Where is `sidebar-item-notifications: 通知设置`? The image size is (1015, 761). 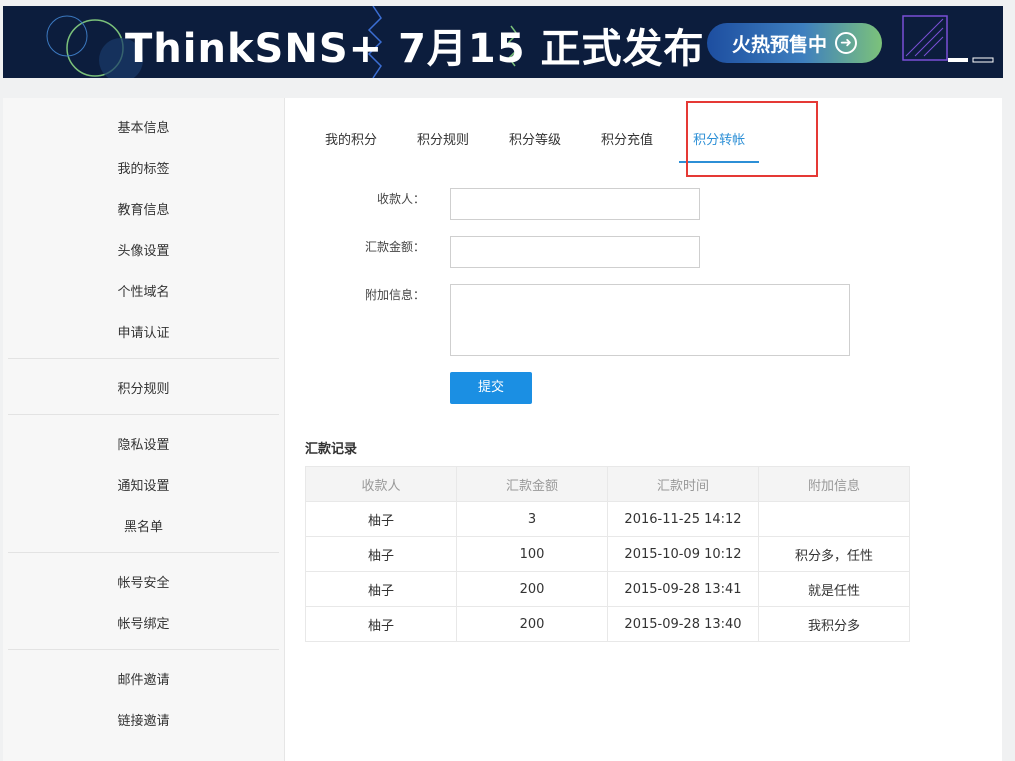 sidebar-item-notifications: 通知设置 is located at coordinates (143, 486).